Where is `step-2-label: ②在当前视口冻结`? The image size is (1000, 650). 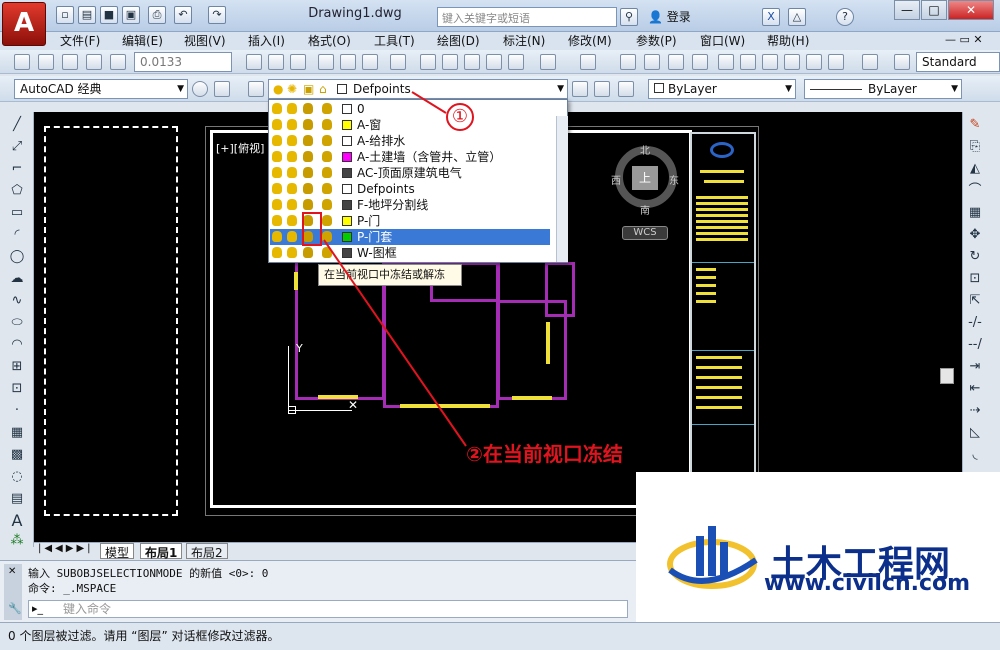
step-2-label: ②在当前视口冻结 is located at coordinates (544, 454).